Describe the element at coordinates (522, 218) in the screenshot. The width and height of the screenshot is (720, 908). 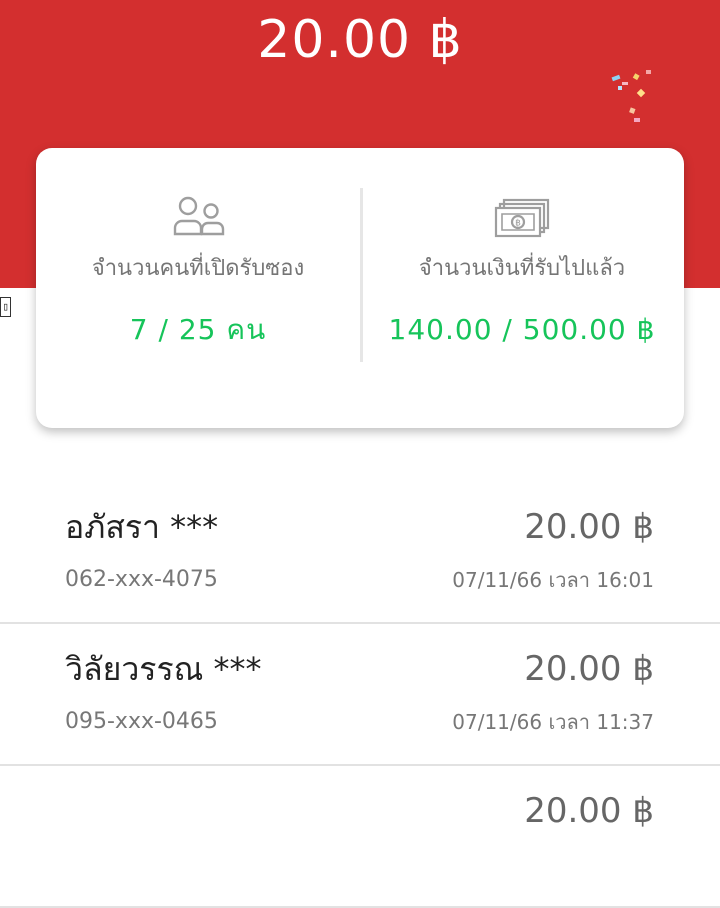
I see `banknote-icon: ฿` at that location.